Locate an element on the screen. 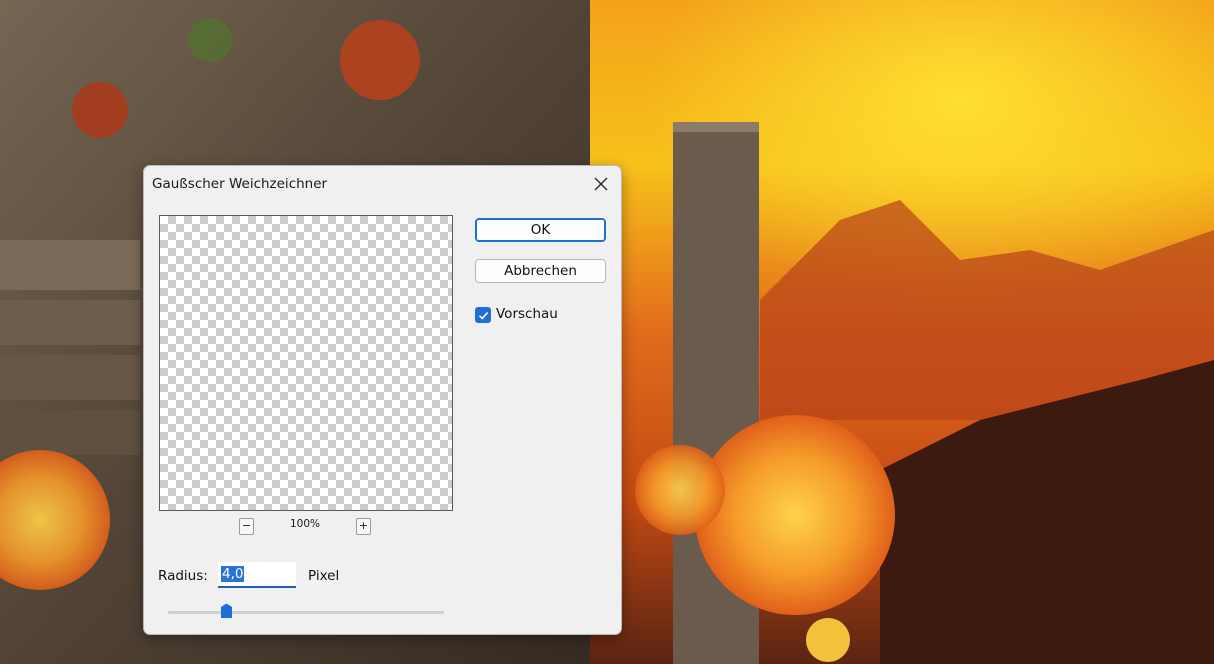 The width and height of the screenshot is (1214, 664). preview-canvas is located at coordinates (306, 363).